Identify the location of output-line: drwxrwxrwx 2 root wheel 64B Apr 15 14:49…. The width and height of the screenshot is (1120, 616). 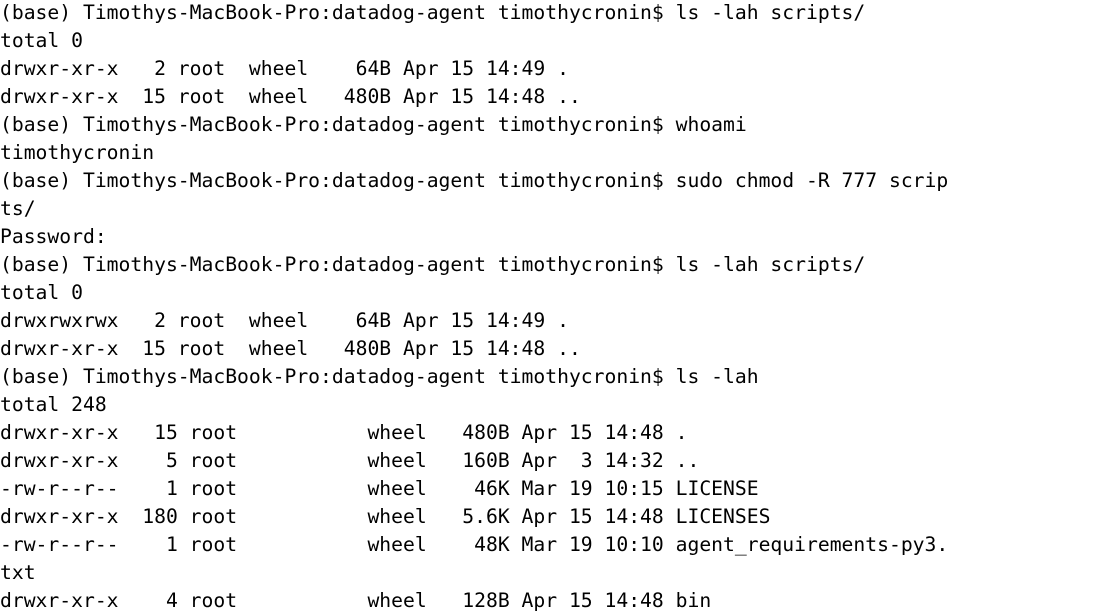
(284, 320).